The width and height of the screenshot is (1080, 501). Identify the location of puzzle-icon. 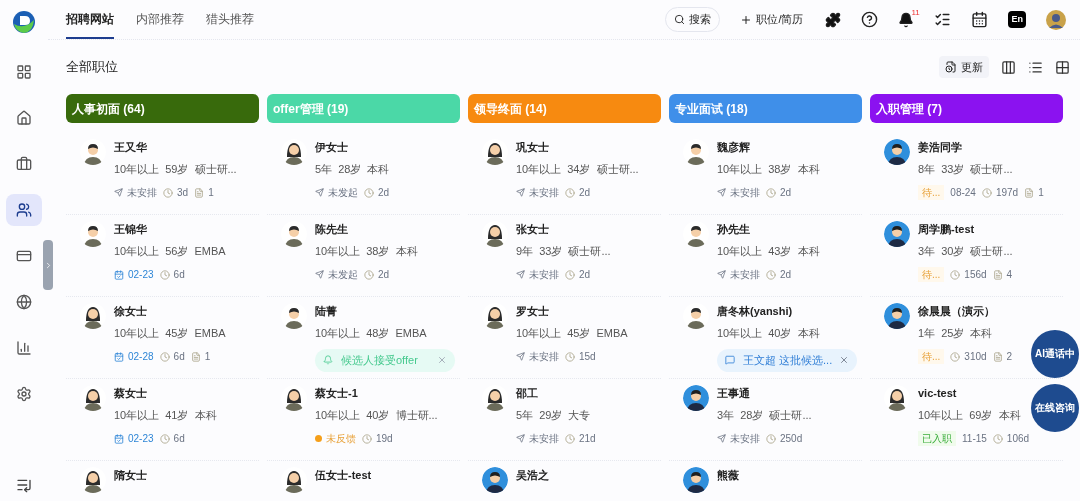
(833, 19).